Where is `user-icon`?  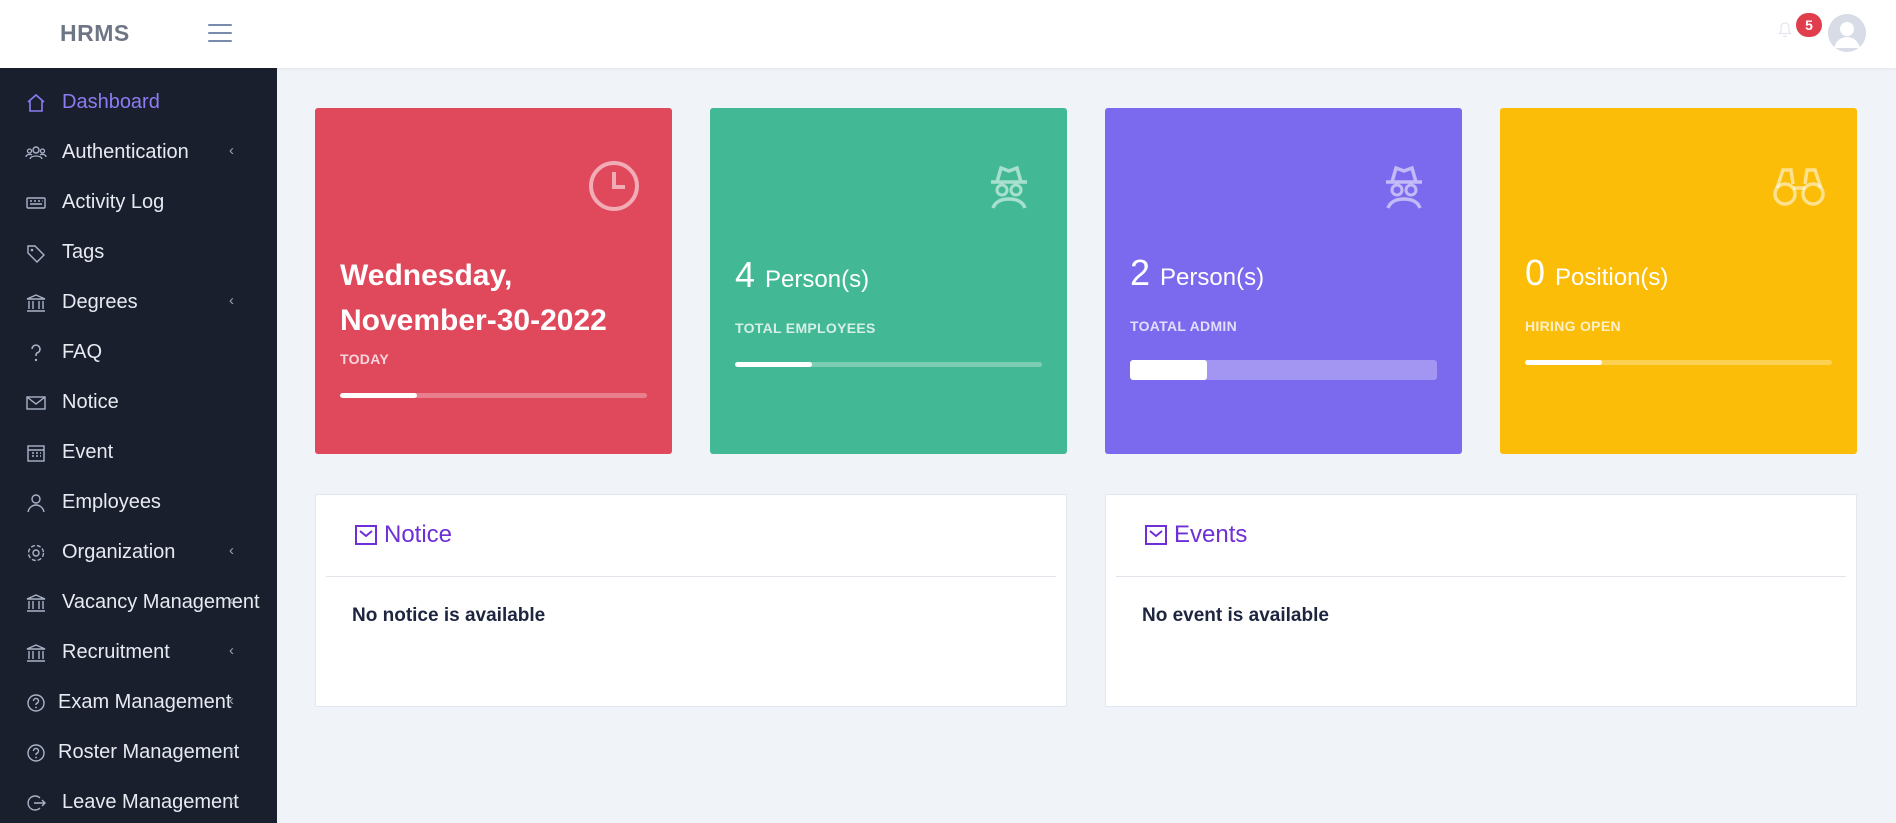 user-icon is located at coordinates (36, 503).